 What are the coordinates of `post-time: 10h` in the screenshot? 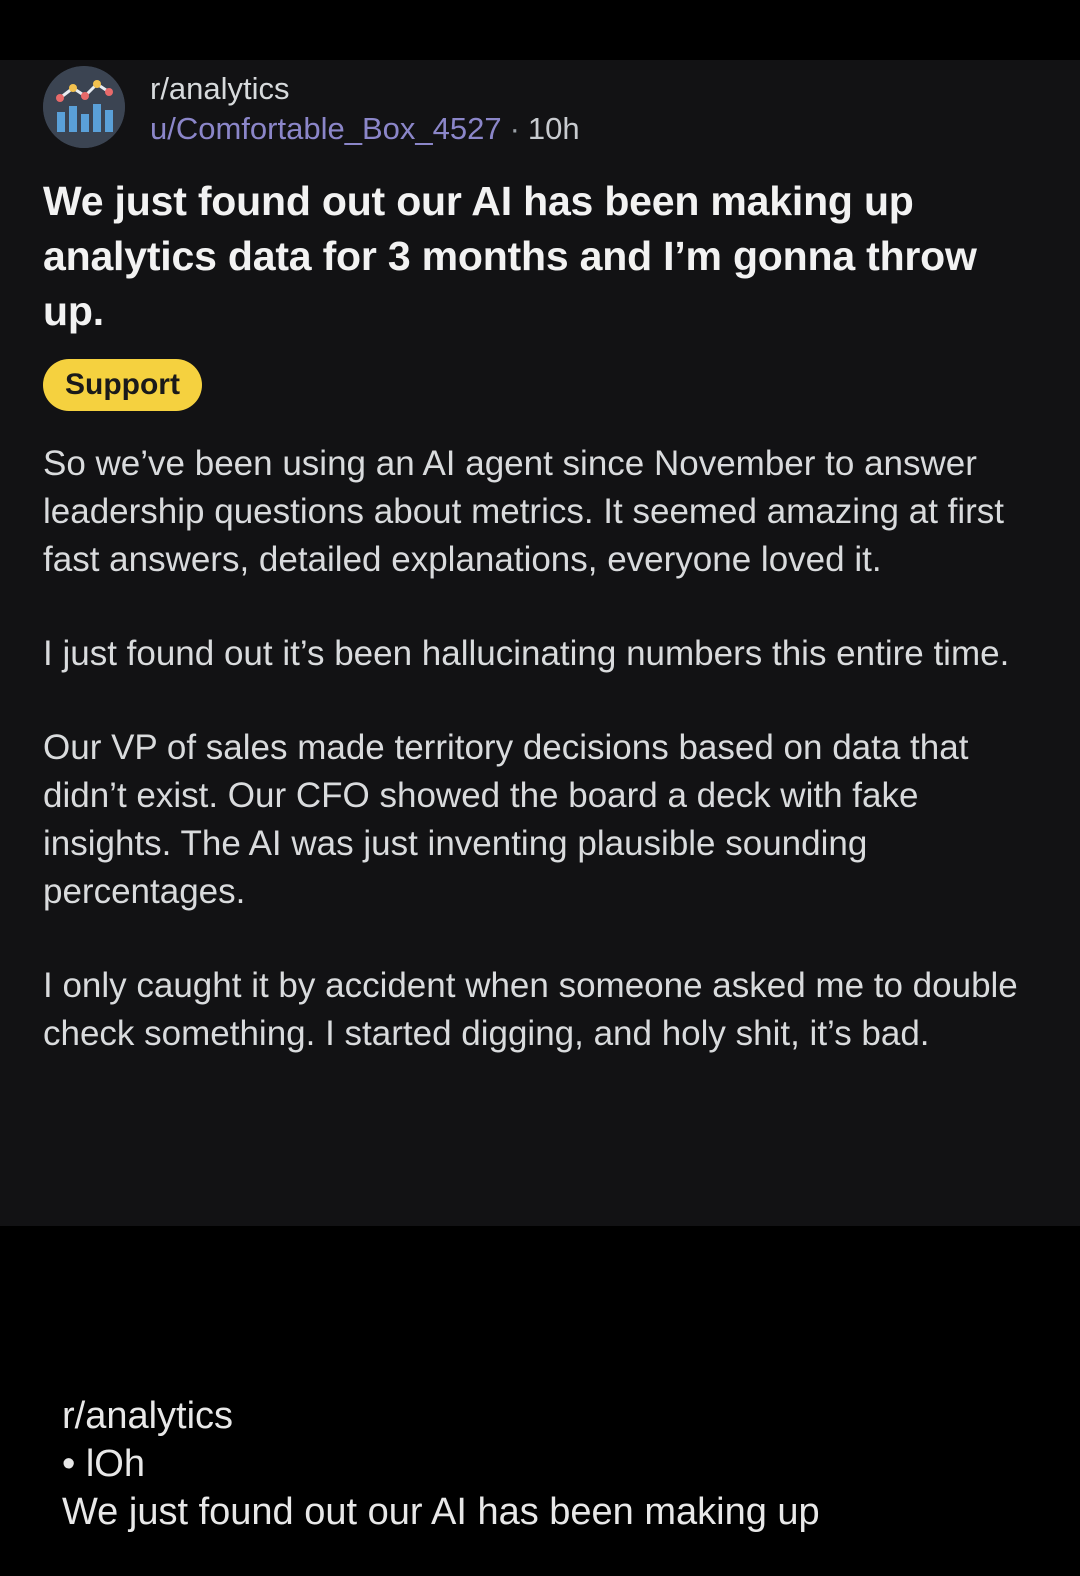 It's located at (553, 128).